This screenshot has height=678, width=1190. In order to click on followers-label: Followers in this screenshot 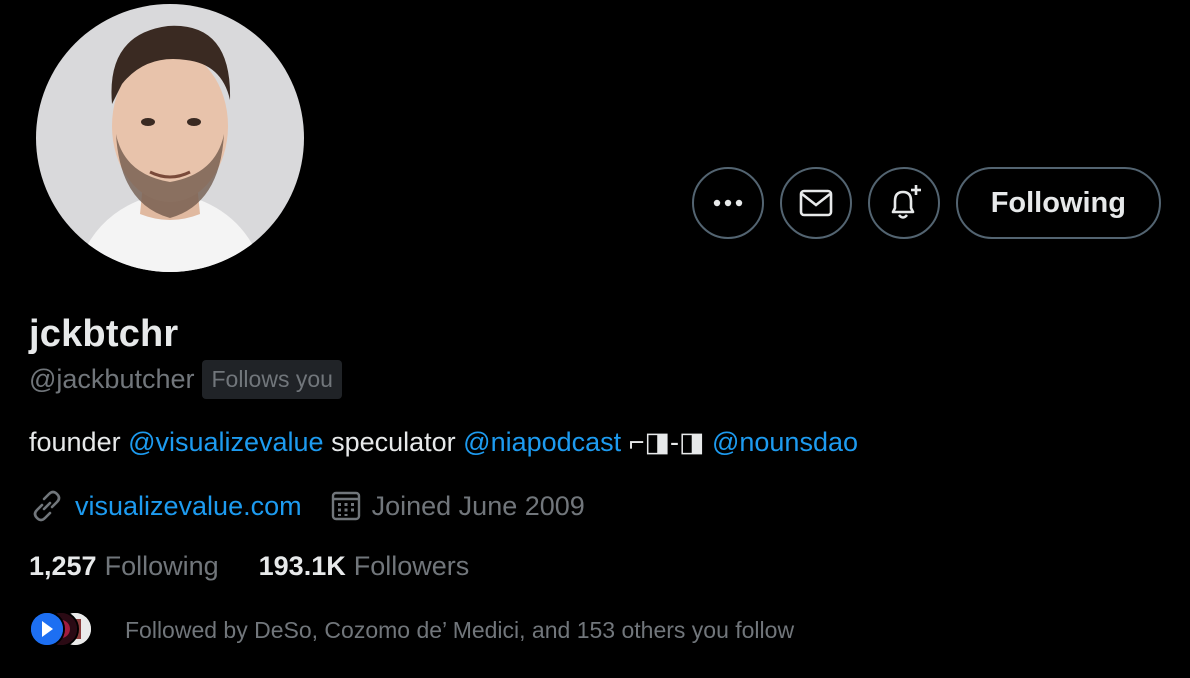, I will do `click(411, 566)`.